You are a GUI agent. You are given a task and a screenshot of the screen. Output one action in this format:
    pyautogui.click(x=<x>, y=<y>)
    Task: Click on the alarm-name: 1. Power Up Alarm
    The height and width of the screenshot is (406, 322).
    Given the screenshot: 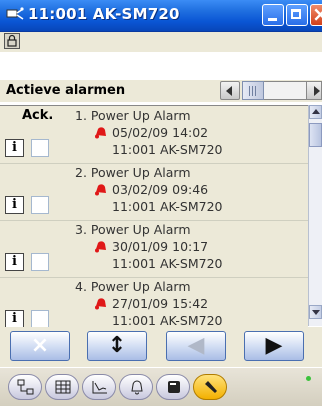 What is the action you would take?
    pyautogui.click(x=133, y=115)
    